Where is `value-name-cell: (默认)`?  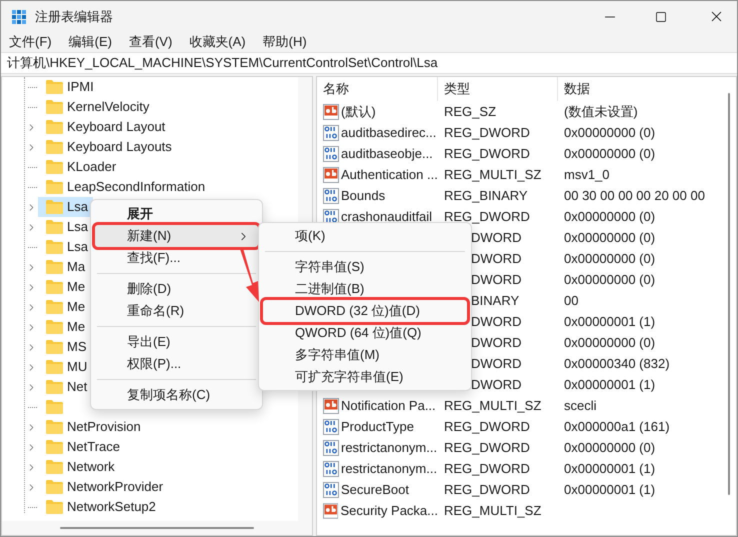
value-name-cell: (默认) is located at coordinates (358, 112).